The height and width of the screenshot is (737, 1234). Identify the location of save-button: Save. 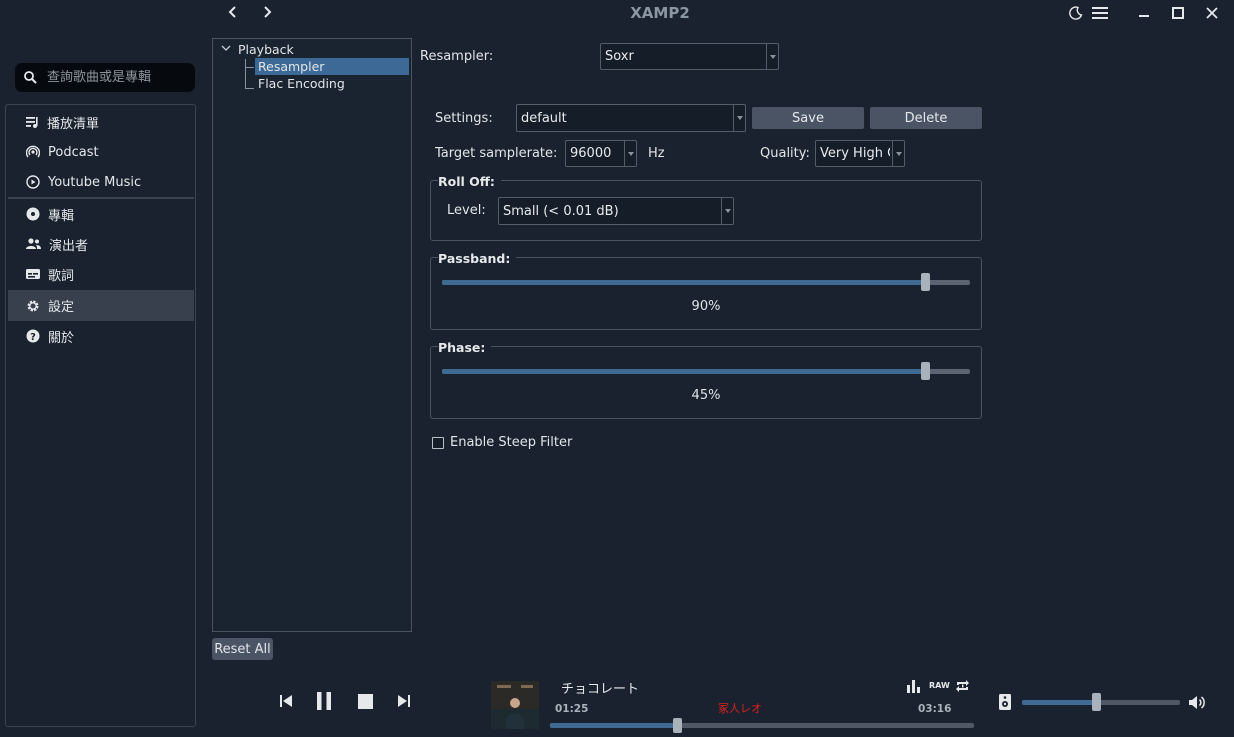
(808, 118).